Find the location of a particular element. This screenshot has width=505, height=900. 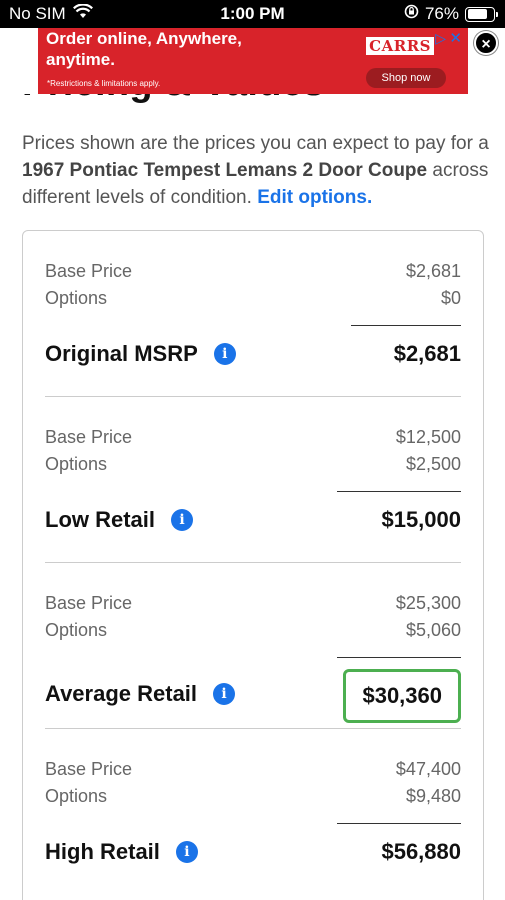

options-value: $2,500 is located at coordinates (433, 464).